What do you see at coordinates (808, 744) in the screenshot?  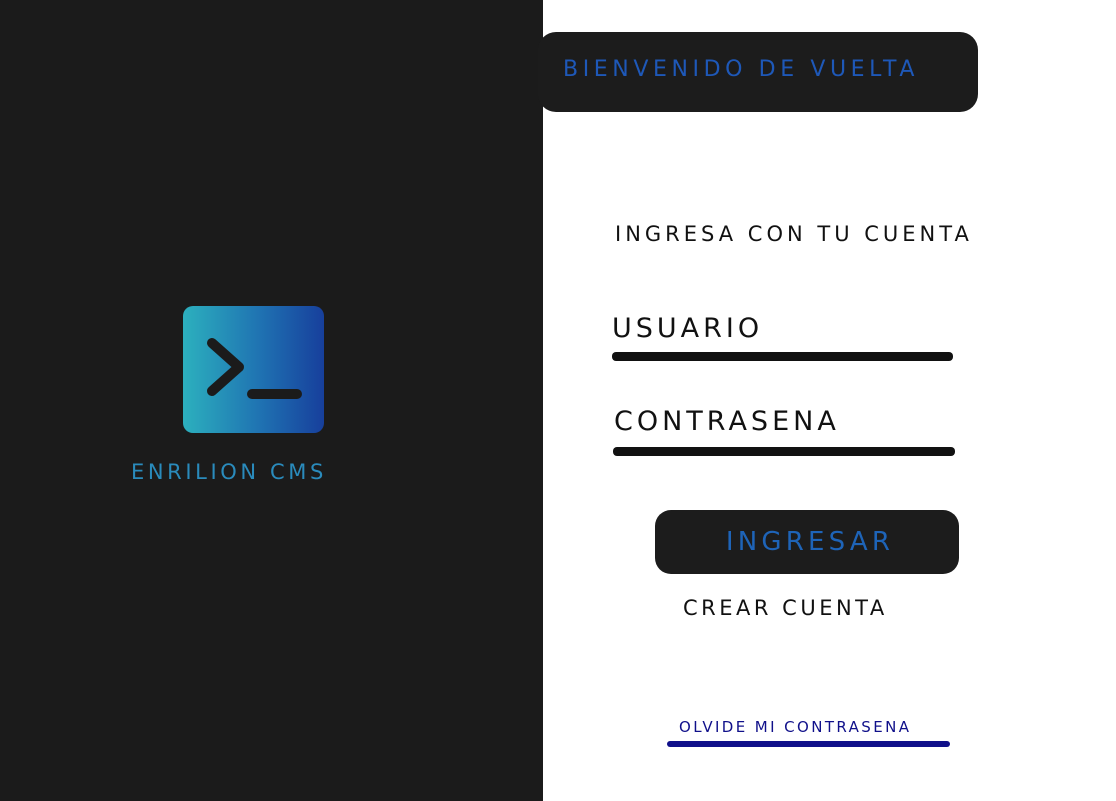 I see `forgot-password-underline` at bounding box center [808, 744].